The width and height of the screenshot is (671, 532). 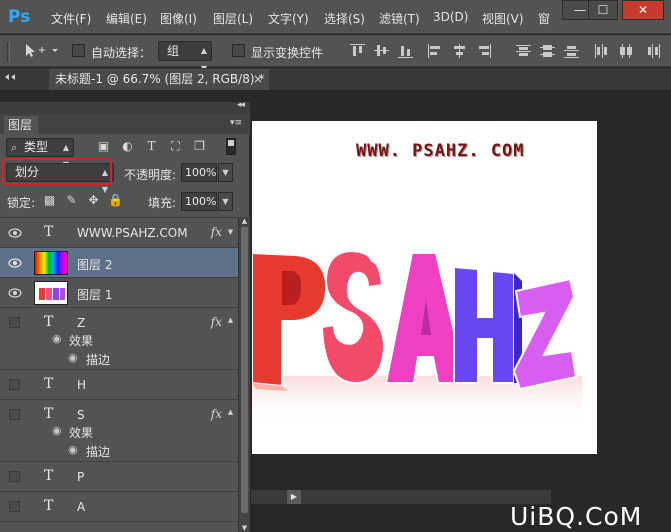 What do you see at coordinates (335, 79) in the screenshot?
I see `document-tab-bar: 未标题-1 @ 66.7% (图层 2, RGB/8) * ×` at bounding box center [335, 79].